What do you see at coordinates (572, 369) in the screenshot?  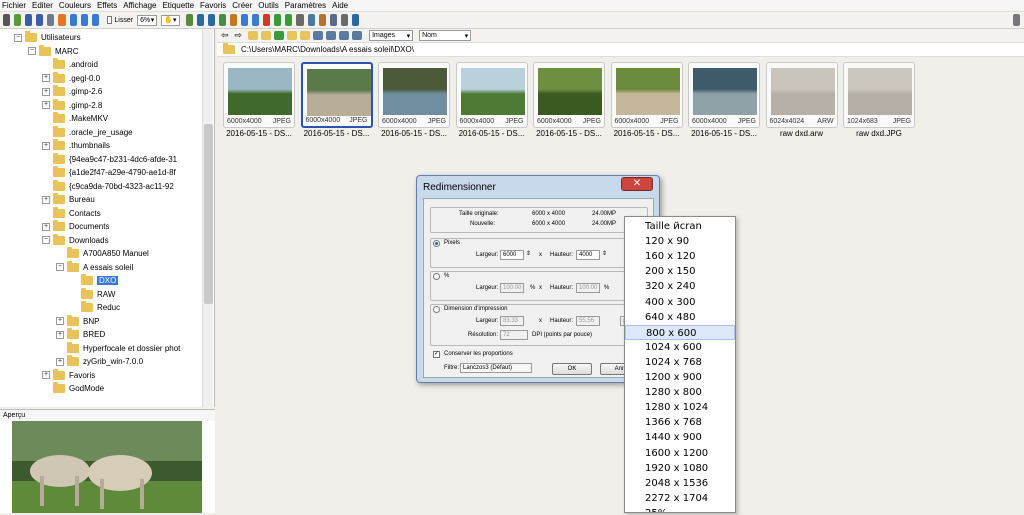 I see `ok-button: OK` at bounding box center [572, 369].